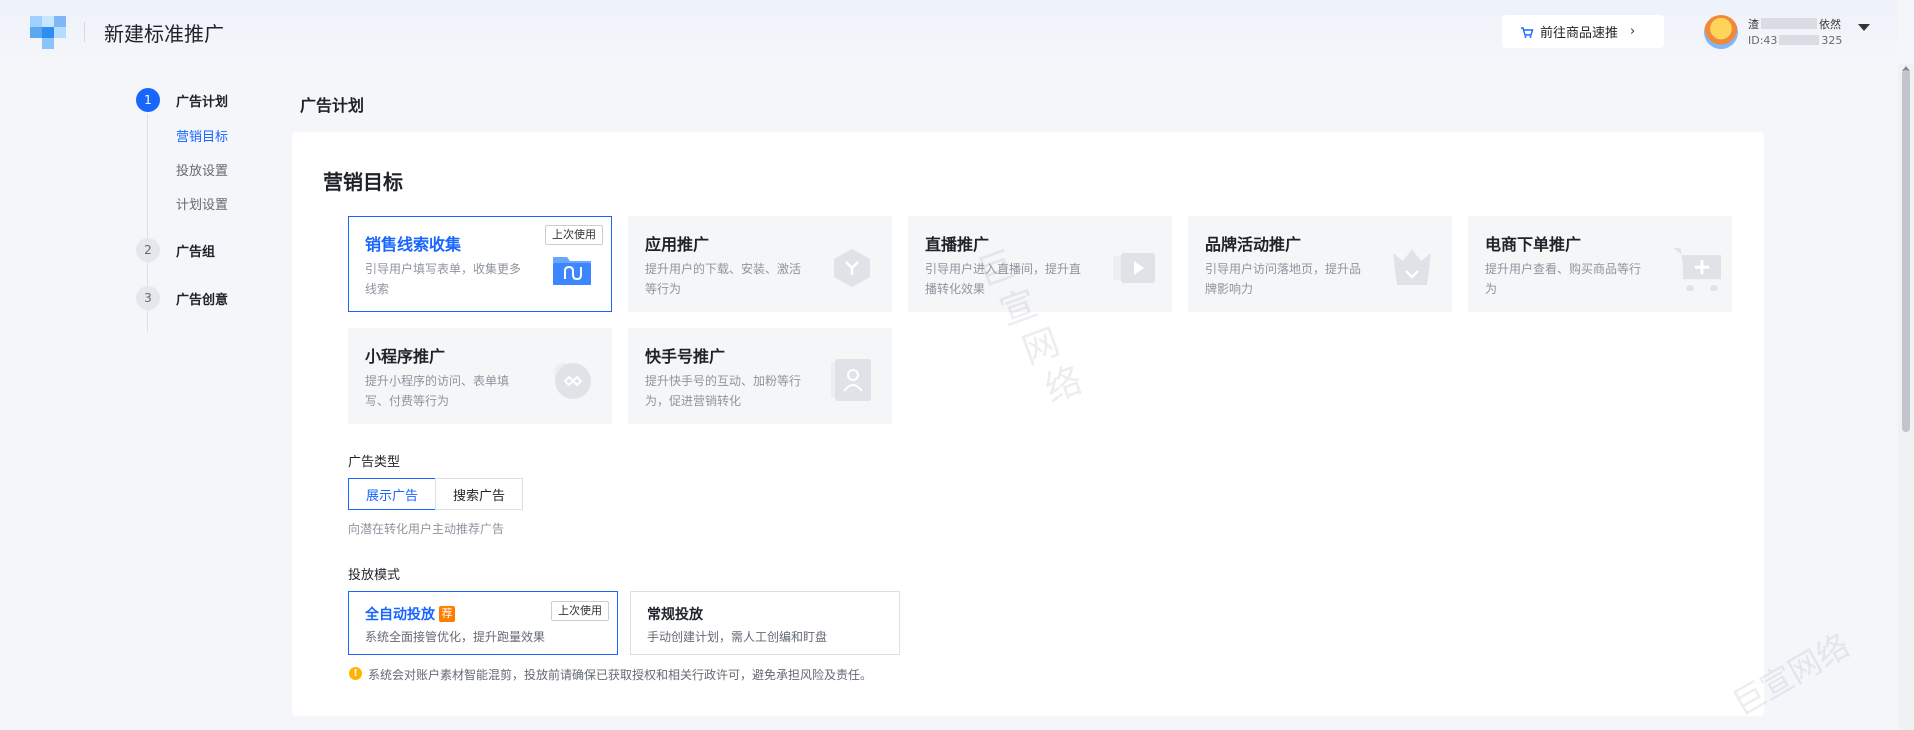 The height and width of the screenshot is (730, 1914). I want to click on goal-title: 小程序推广, so click(405, 356).